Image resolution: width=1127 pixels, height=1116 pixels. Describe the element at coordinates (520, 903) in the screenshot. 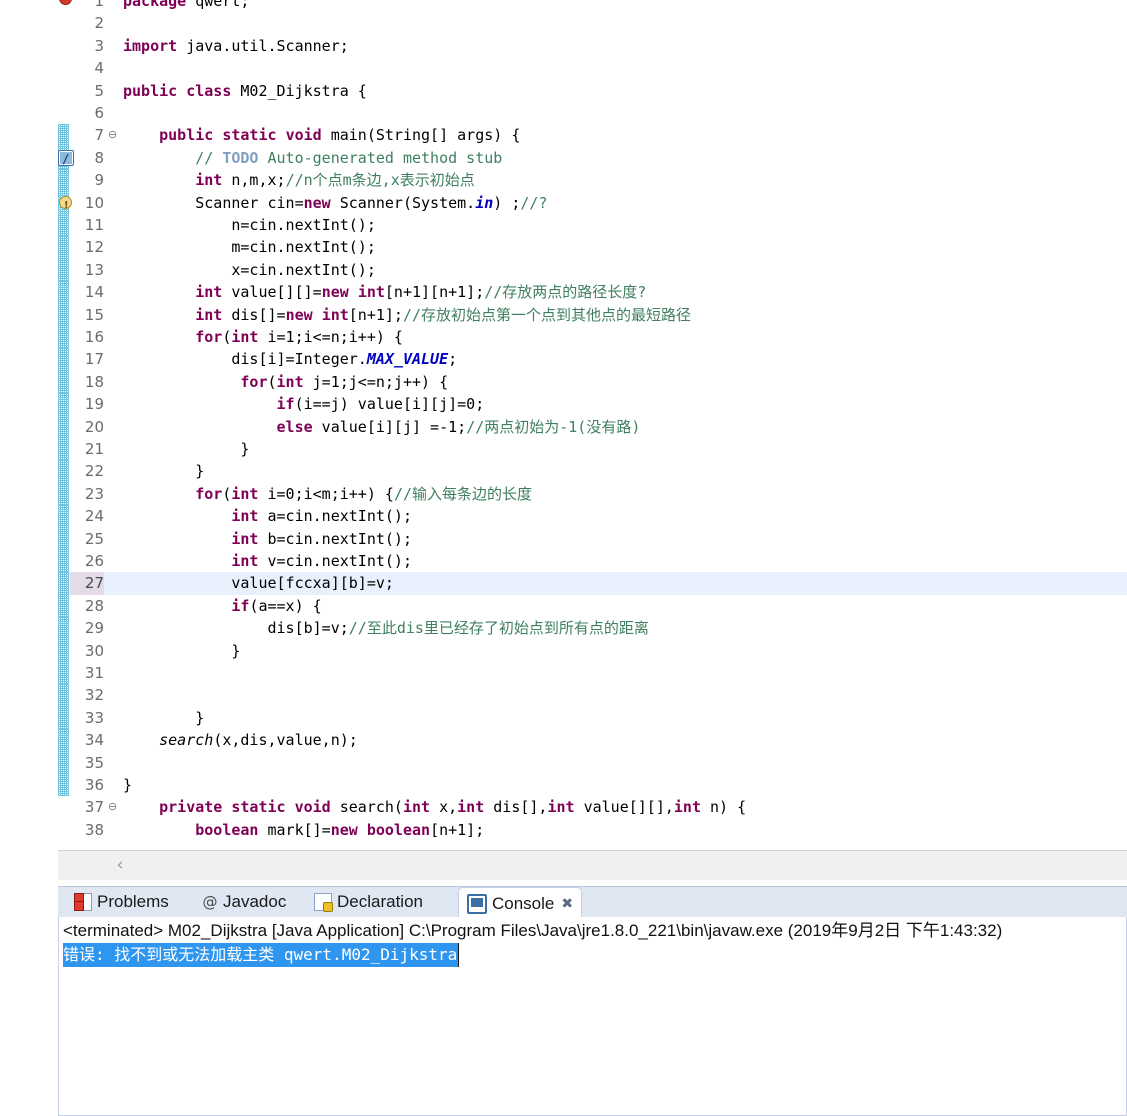

I see `tab-console: Console ✖` at that location.